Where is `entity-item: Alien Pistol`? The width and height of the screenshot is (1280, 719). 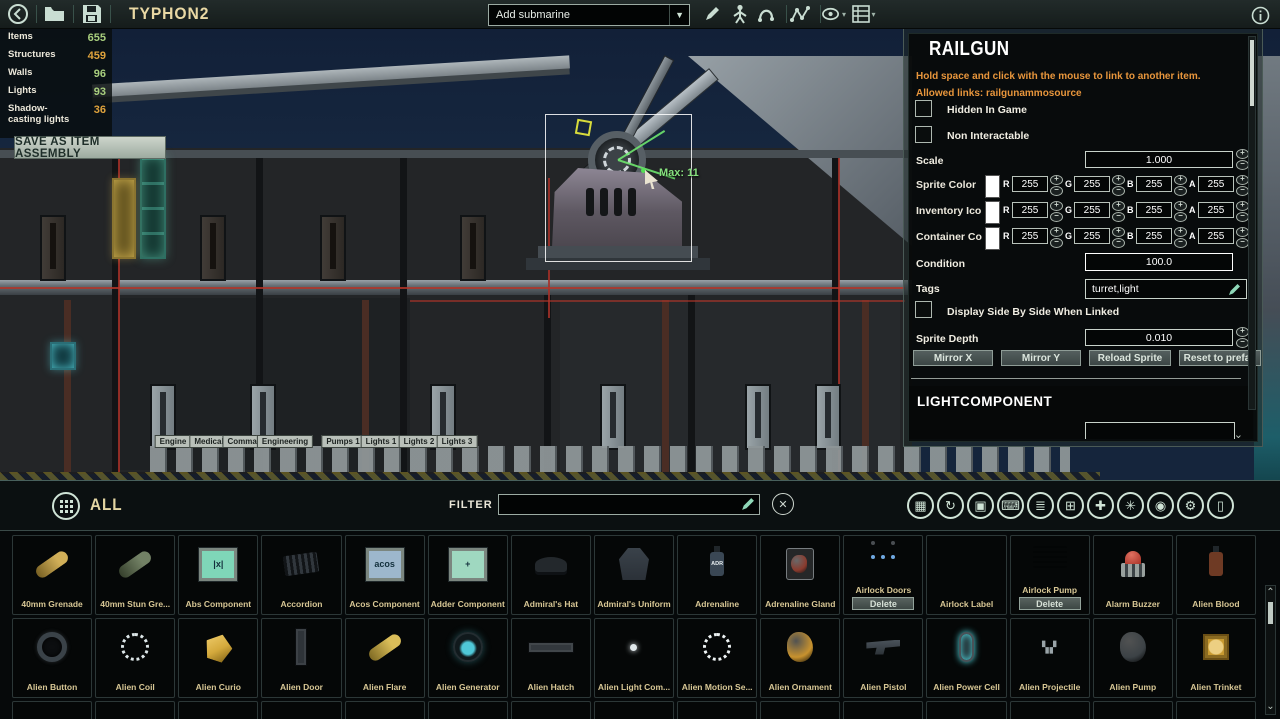 entity-item: Alien Pistol is located at coordinates (883, 658).